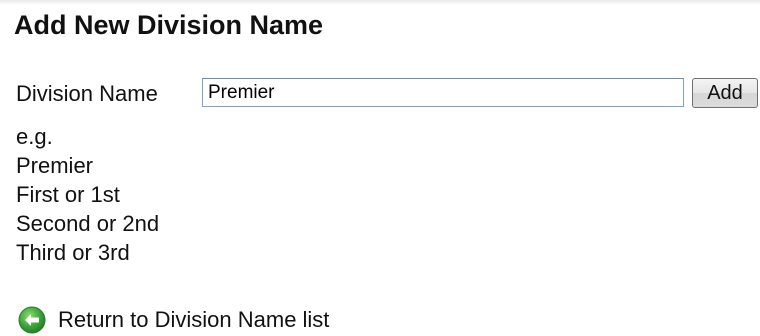  What do you see at coordinates (88, 223) in the screenshot?
I see `example-item: Second or 2nd` at bounding box center [88, 223].